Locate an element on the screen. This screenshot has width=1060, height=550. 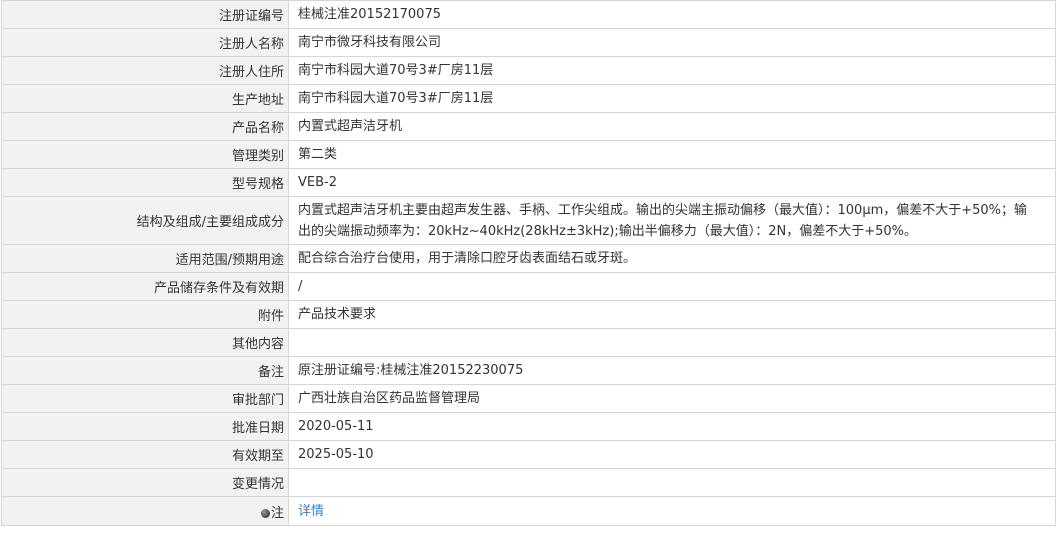
row-label: 产品名称 is located at coordinates (145, 126).